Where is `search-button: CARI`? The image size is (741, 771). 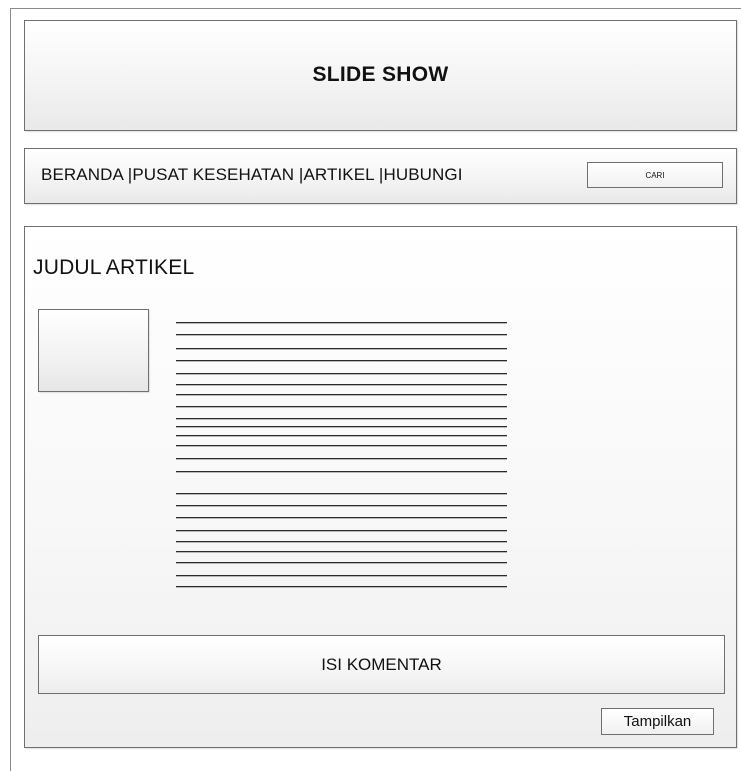
search-button: CARI is located at coordinates (655, 175).